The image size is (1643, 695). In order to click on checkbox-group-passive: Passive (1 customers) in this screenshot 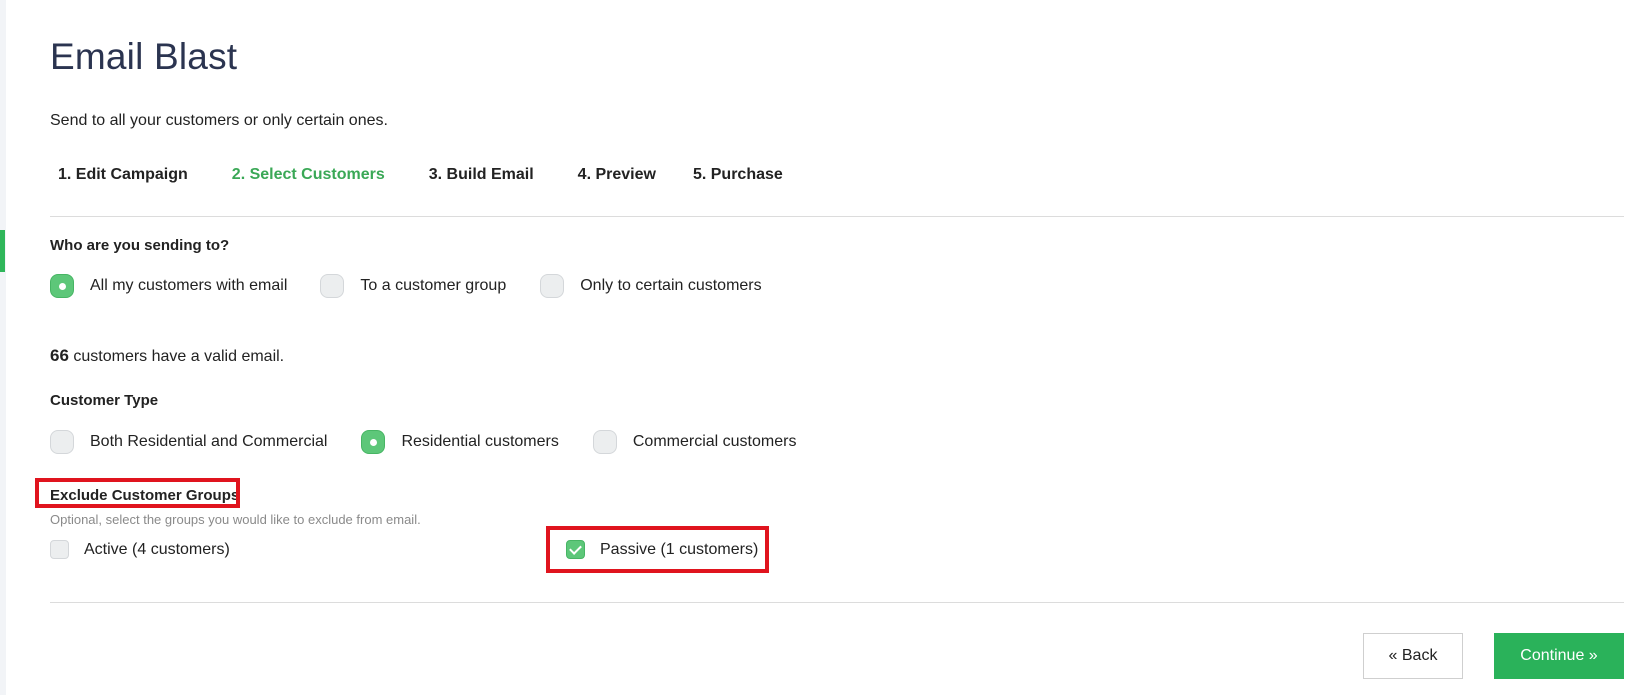, I will do `click(662, 549)`.